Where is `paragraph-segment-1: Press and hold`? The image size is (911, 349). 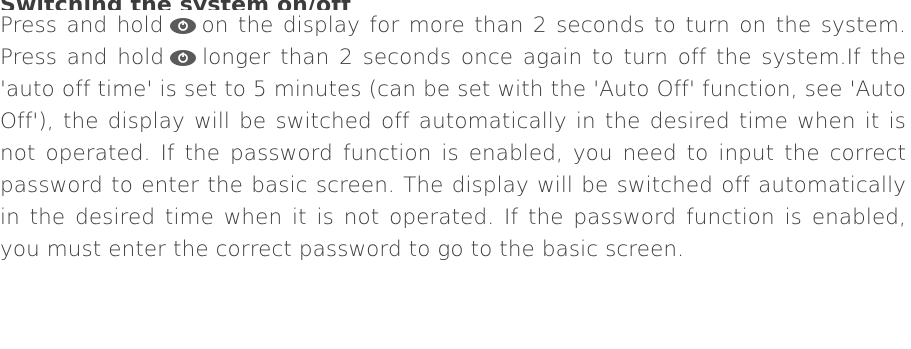
paragraph-segment-1: Press and hold is located at coordinates (82, 25).